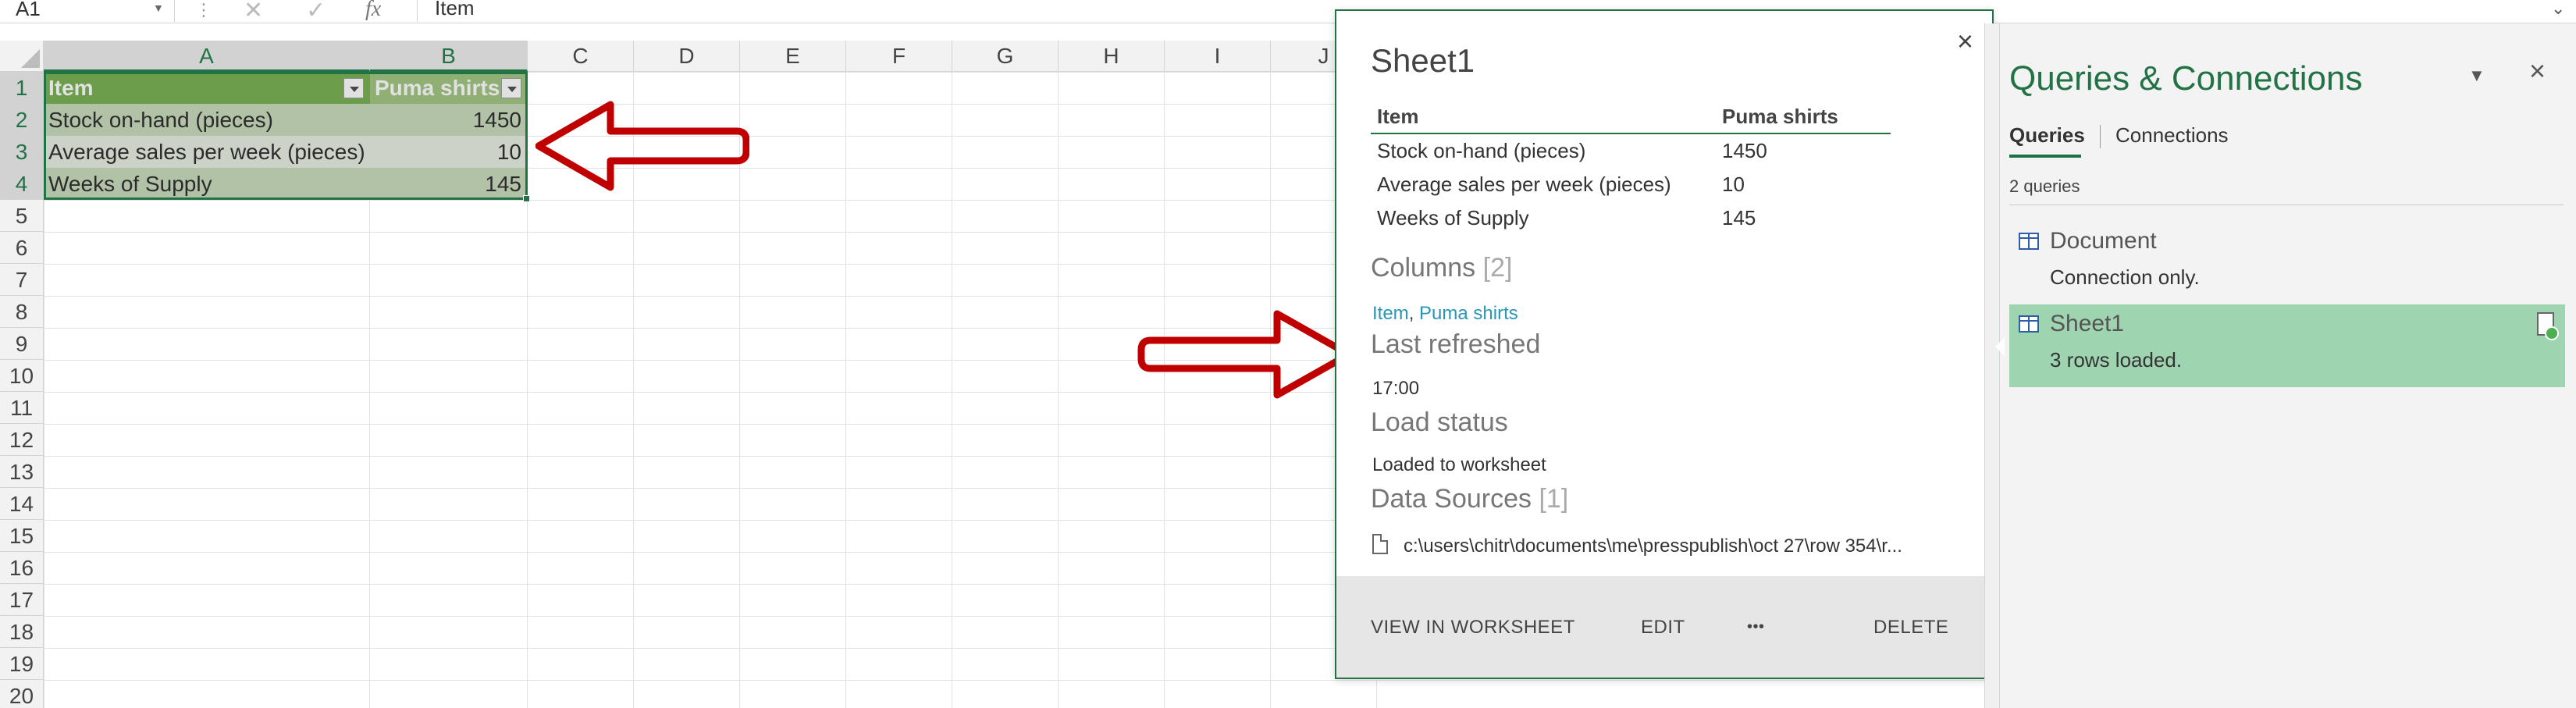 This screenshot has width=2576, height=708. Describe the element at coordinates (1288, 11) in the screenshot. I see `formula-bar: A1 ▼ ⋮ ✕ ✓ fx Item ⌄` at that location.